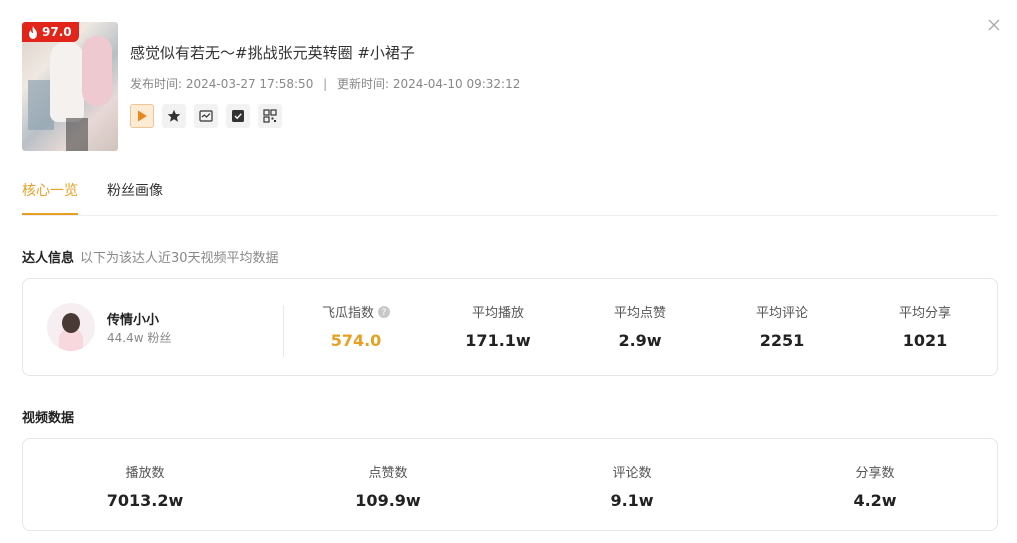  I want to click on stat-value: 7013.2w, so click(145, 500).